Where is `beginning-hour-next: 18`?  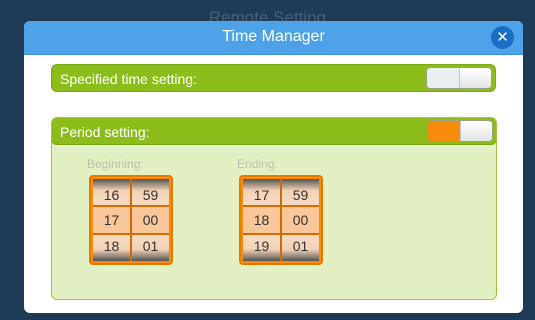 beginning-hour-next: 18 is located at coordinates (111, 248).